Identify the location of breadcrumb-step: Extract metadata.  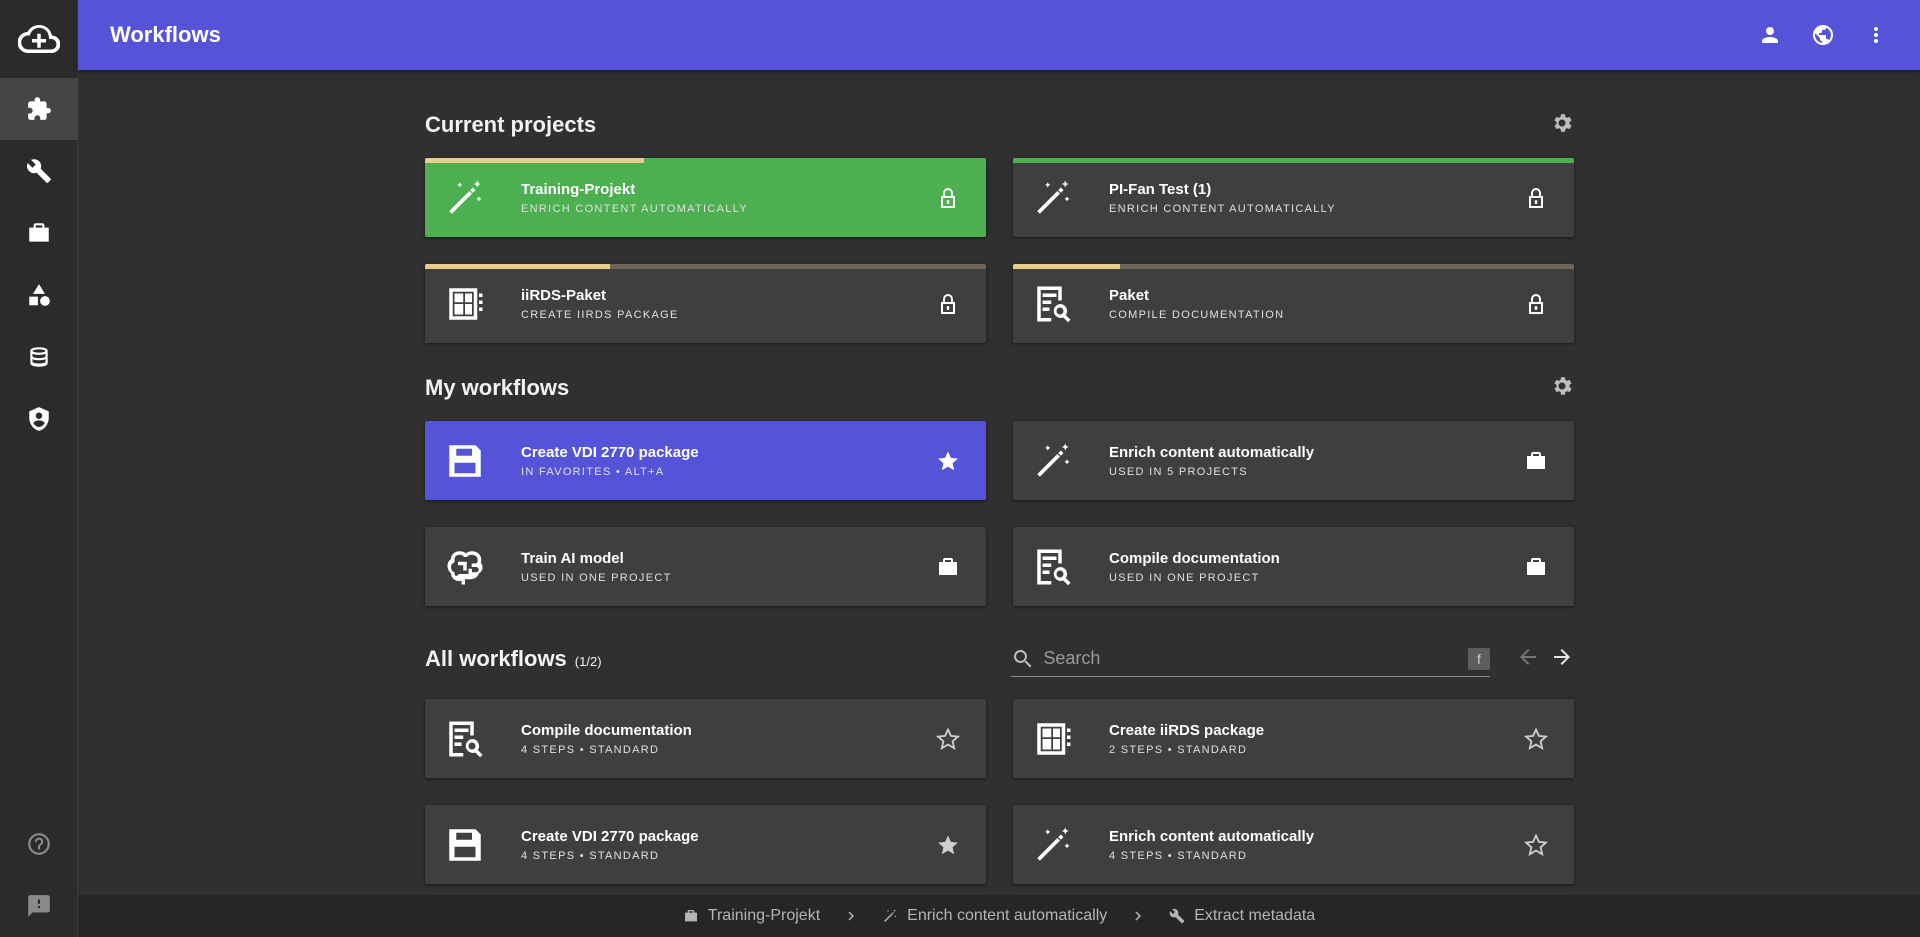
(1242, 916).